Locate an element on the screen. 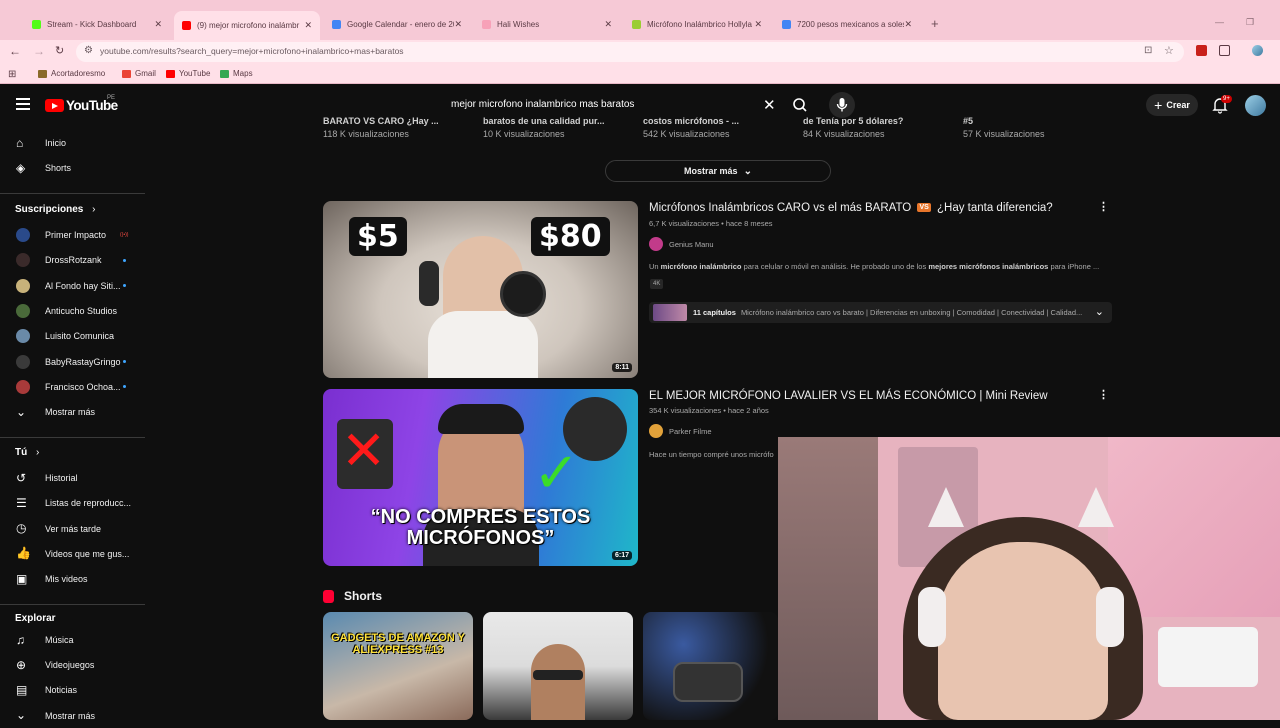 The height and width of the screenshot is (728, 1280). chevron-right-icon: › is located at coordinates (38, 452).